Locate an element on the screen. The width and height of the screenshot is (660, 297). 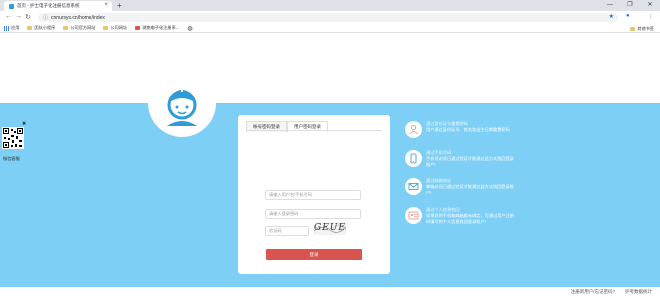
bookmark-item: 公司官方网站 is located at coordinates (79, 28).